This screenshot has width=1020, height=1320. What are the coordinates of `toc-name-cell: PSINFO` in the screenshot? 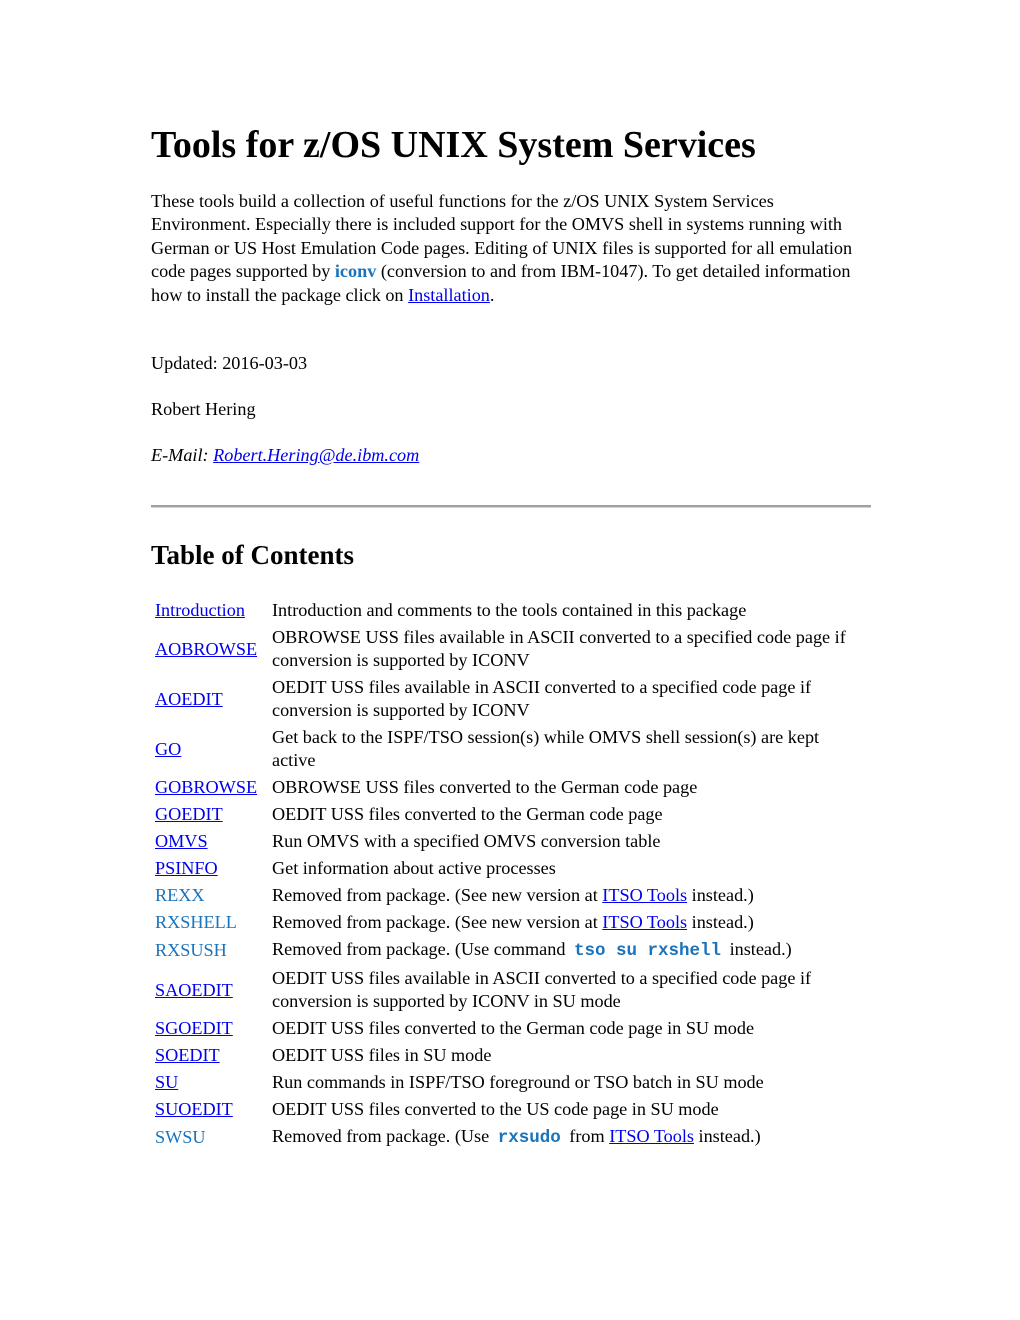 It's located at (211, 868).